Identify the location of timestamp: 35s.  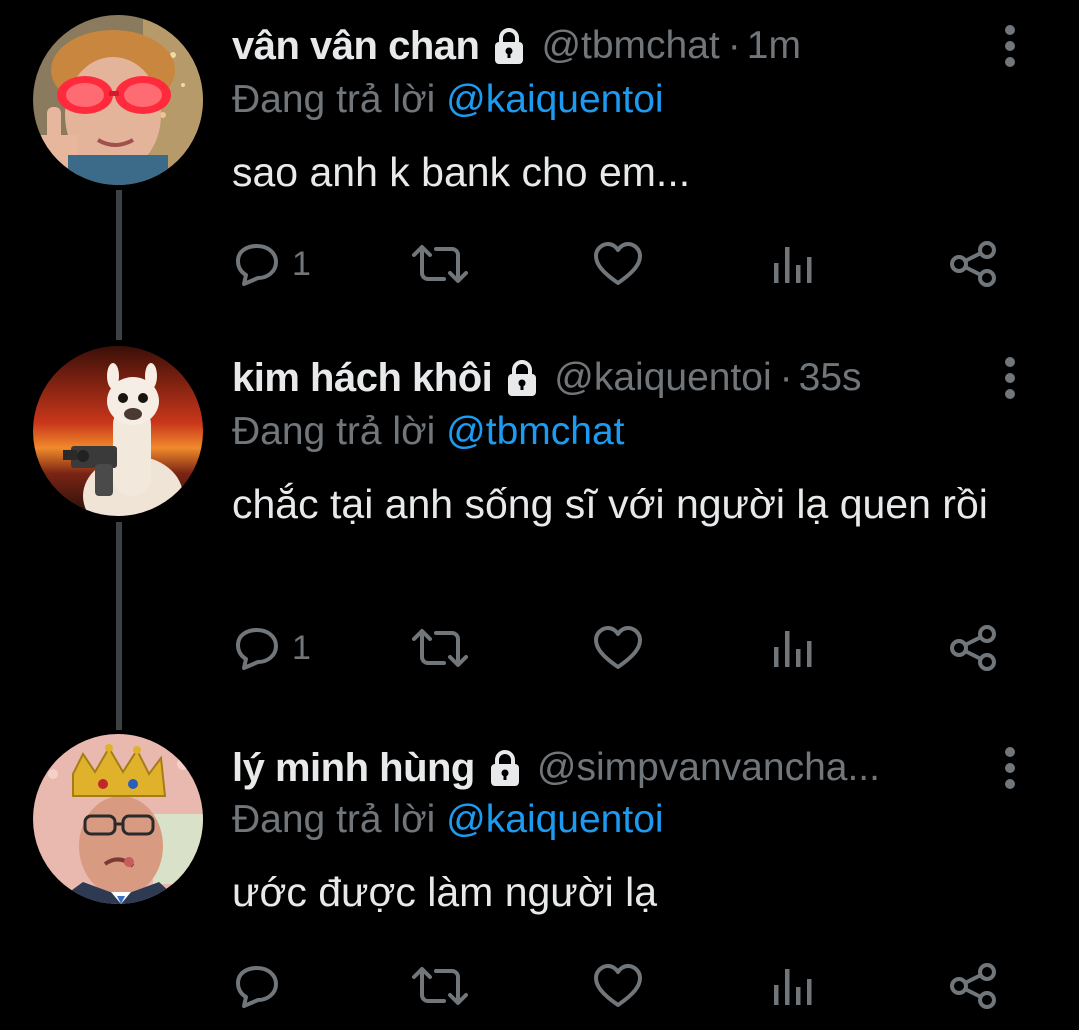
(830, 378).